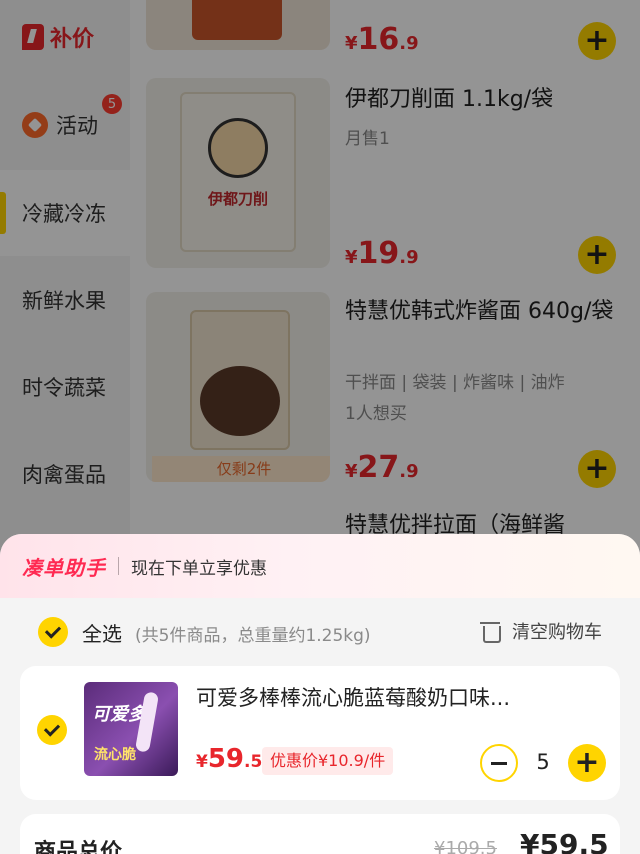 The height and width of the screenshot is (854, 640). What do you see at coordinates (115, 755) in the screenshot?
I see `item-image-label: 流心脆` at bounding box center [115, 755].